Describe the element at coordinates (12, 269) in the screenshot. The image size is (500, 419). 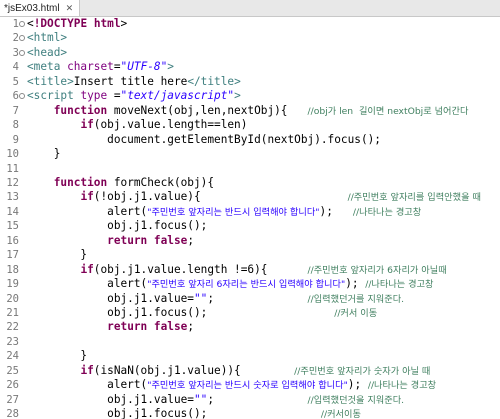
I see `line-number: 18` at that location.